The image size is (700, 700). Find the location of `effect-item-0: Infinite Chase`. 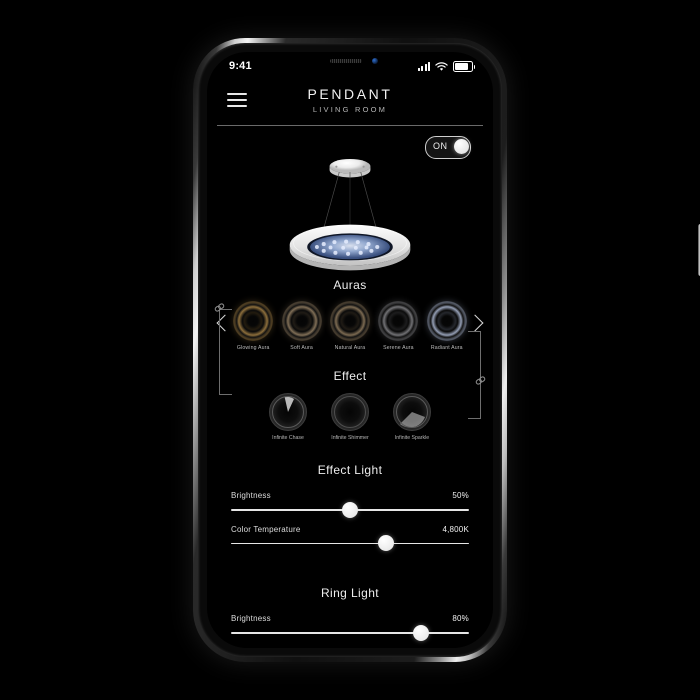

effect-item-0: Infinite Chase is located at coordinates (288, 417).